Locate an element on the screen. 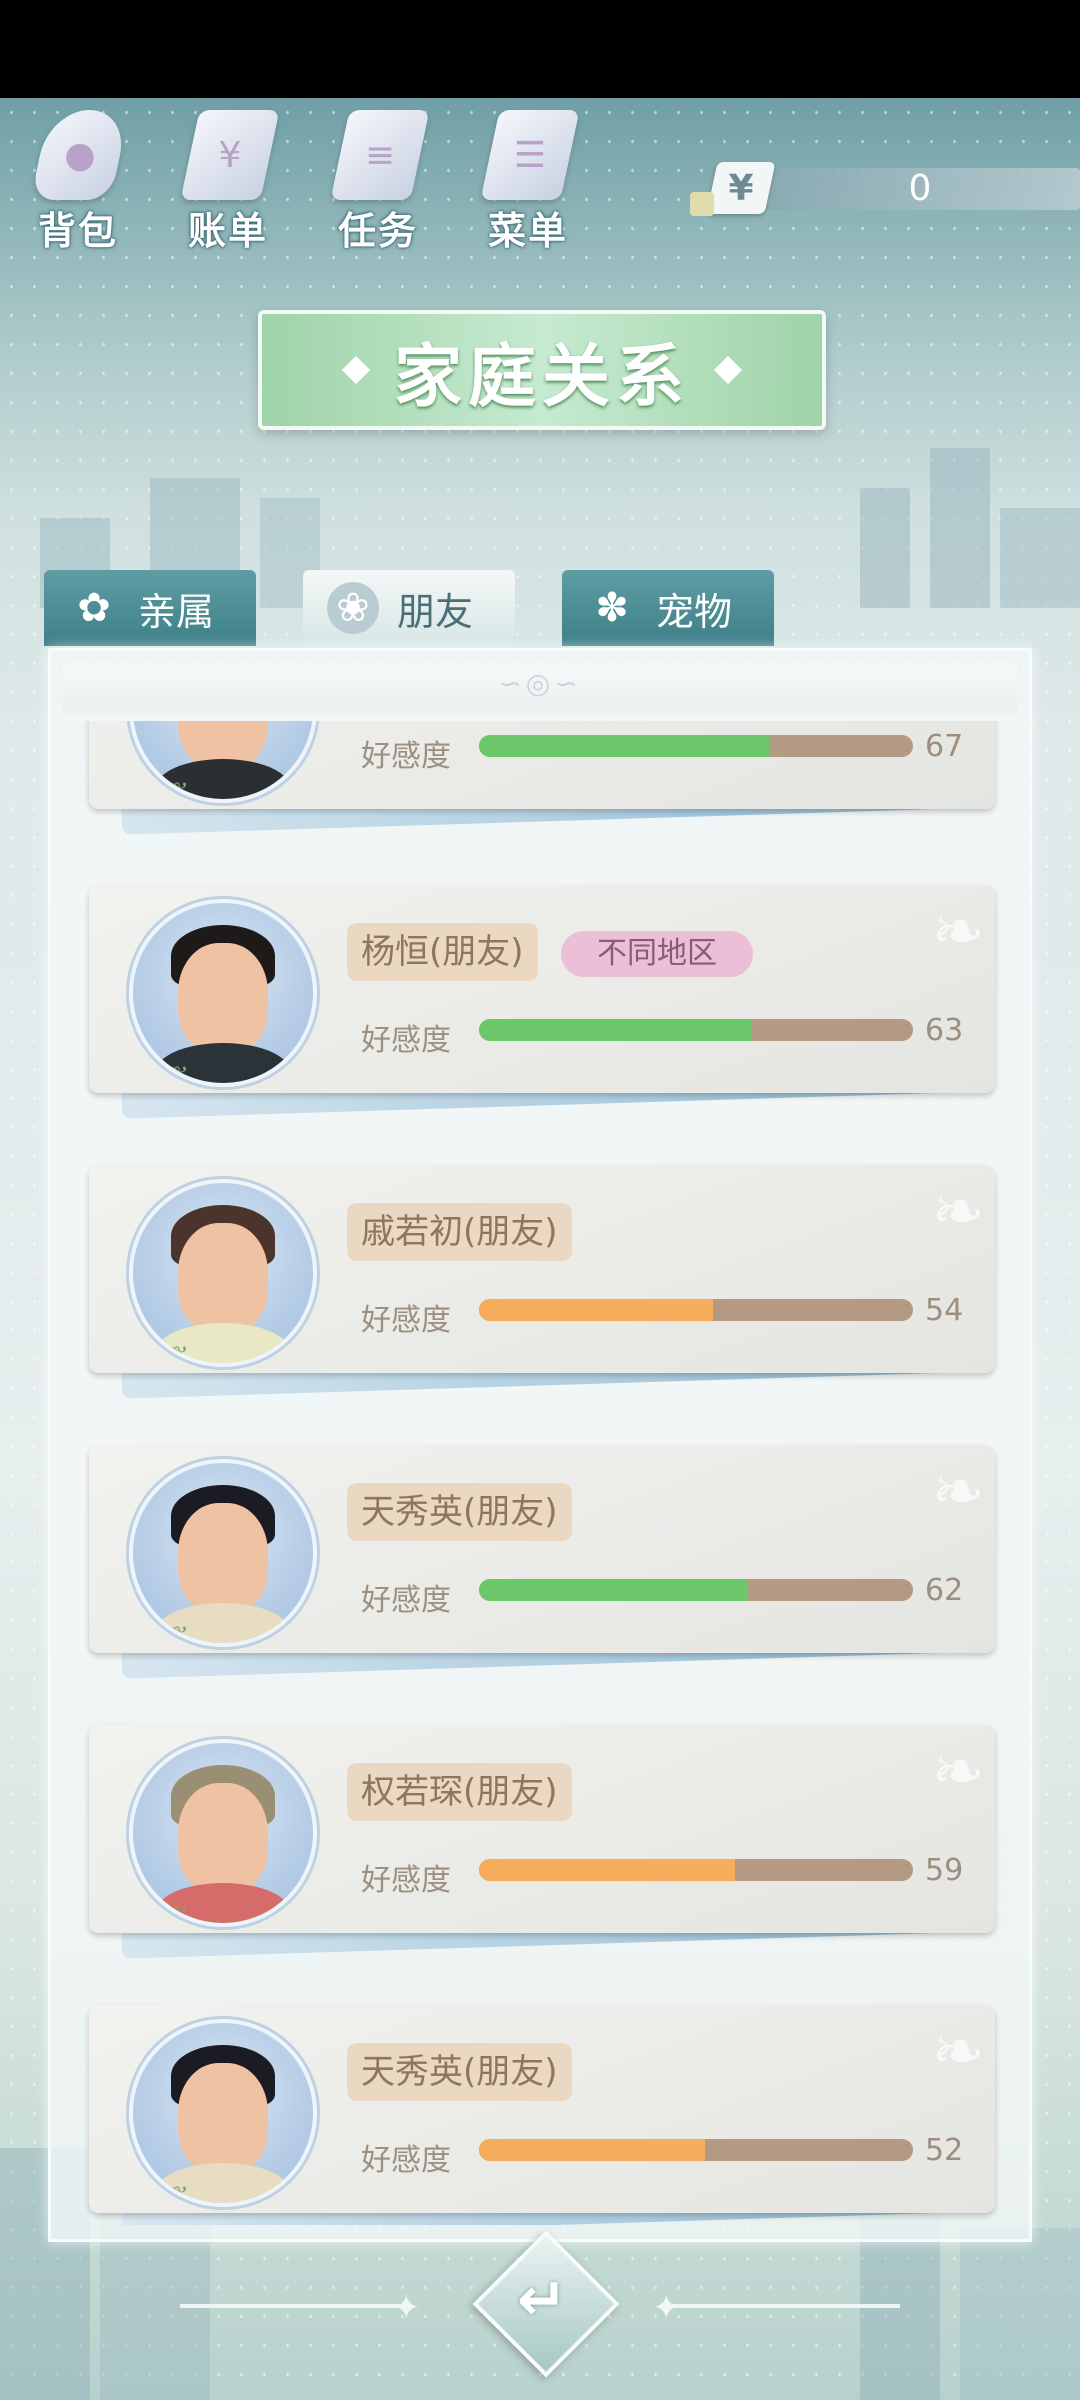 The width and height of the screenshot is (1080, 2400). coin-icon is located at coordinates (702, 204).